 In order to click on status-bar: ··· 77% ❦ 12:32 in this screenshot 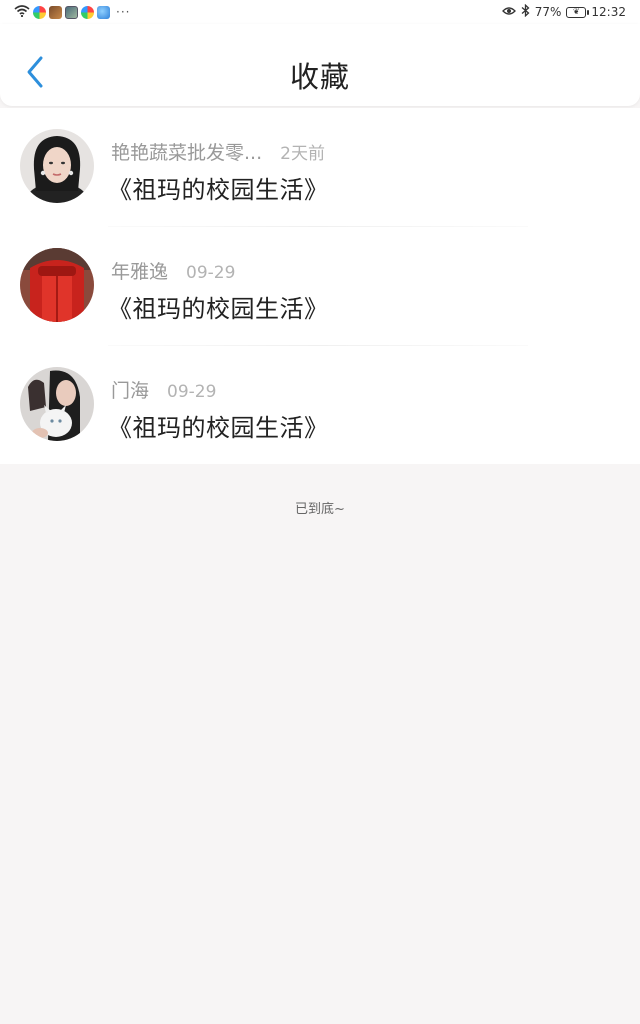, I will do `click(320, 12)`.